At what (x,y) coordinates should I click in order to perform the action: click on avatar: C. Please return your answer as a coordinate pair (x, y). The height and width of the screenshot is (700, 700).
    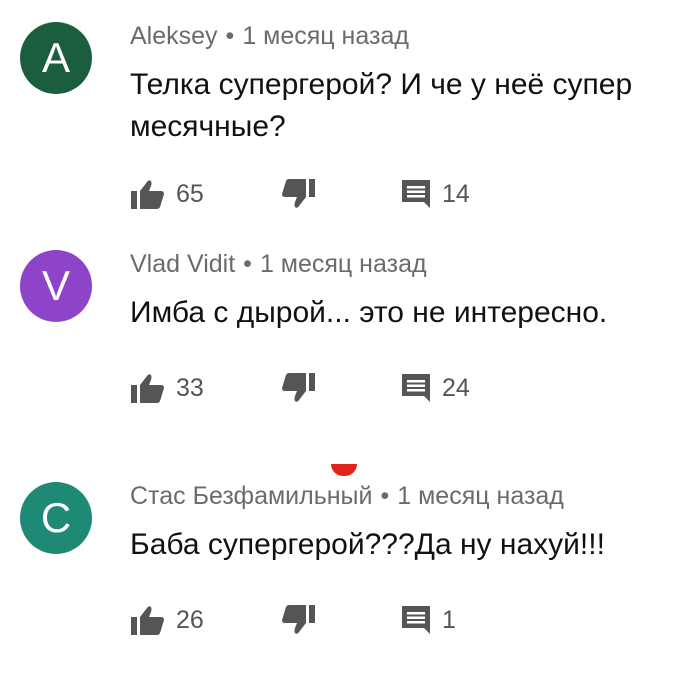
    Looking at the image, I should click on (56, 518).